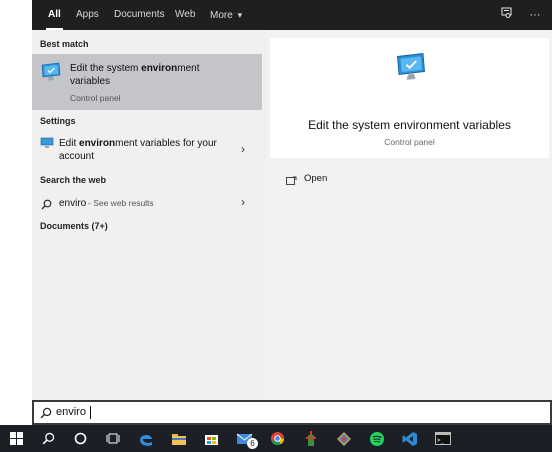 Image resolution: width=552 pixels, height=452 pixels. Describe the element at coordinates (376, 438) in the screenshot. I see `spotify-icon` at that location.